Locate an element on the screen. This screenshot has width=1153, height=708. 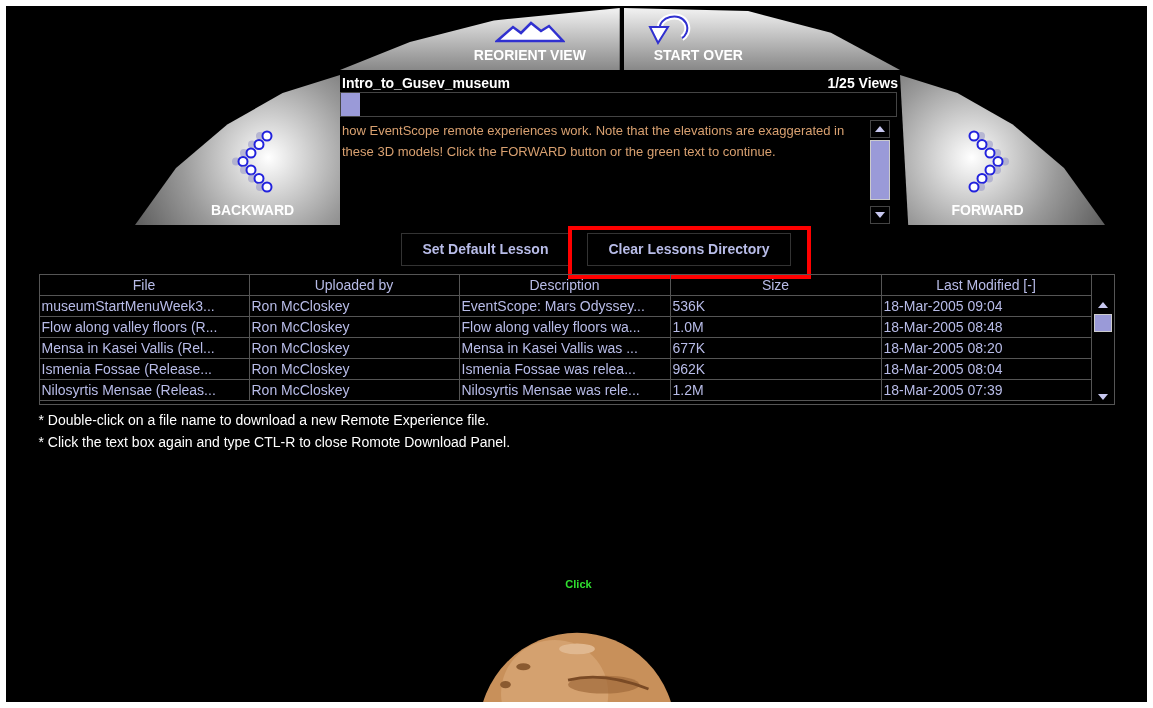
column-header: File is located at coordinates (144, 285).